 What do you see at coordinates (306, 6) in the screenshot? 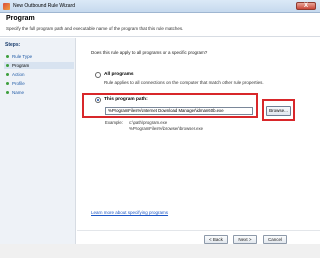
I see `close-button: X` at bounding box center [306, 6].